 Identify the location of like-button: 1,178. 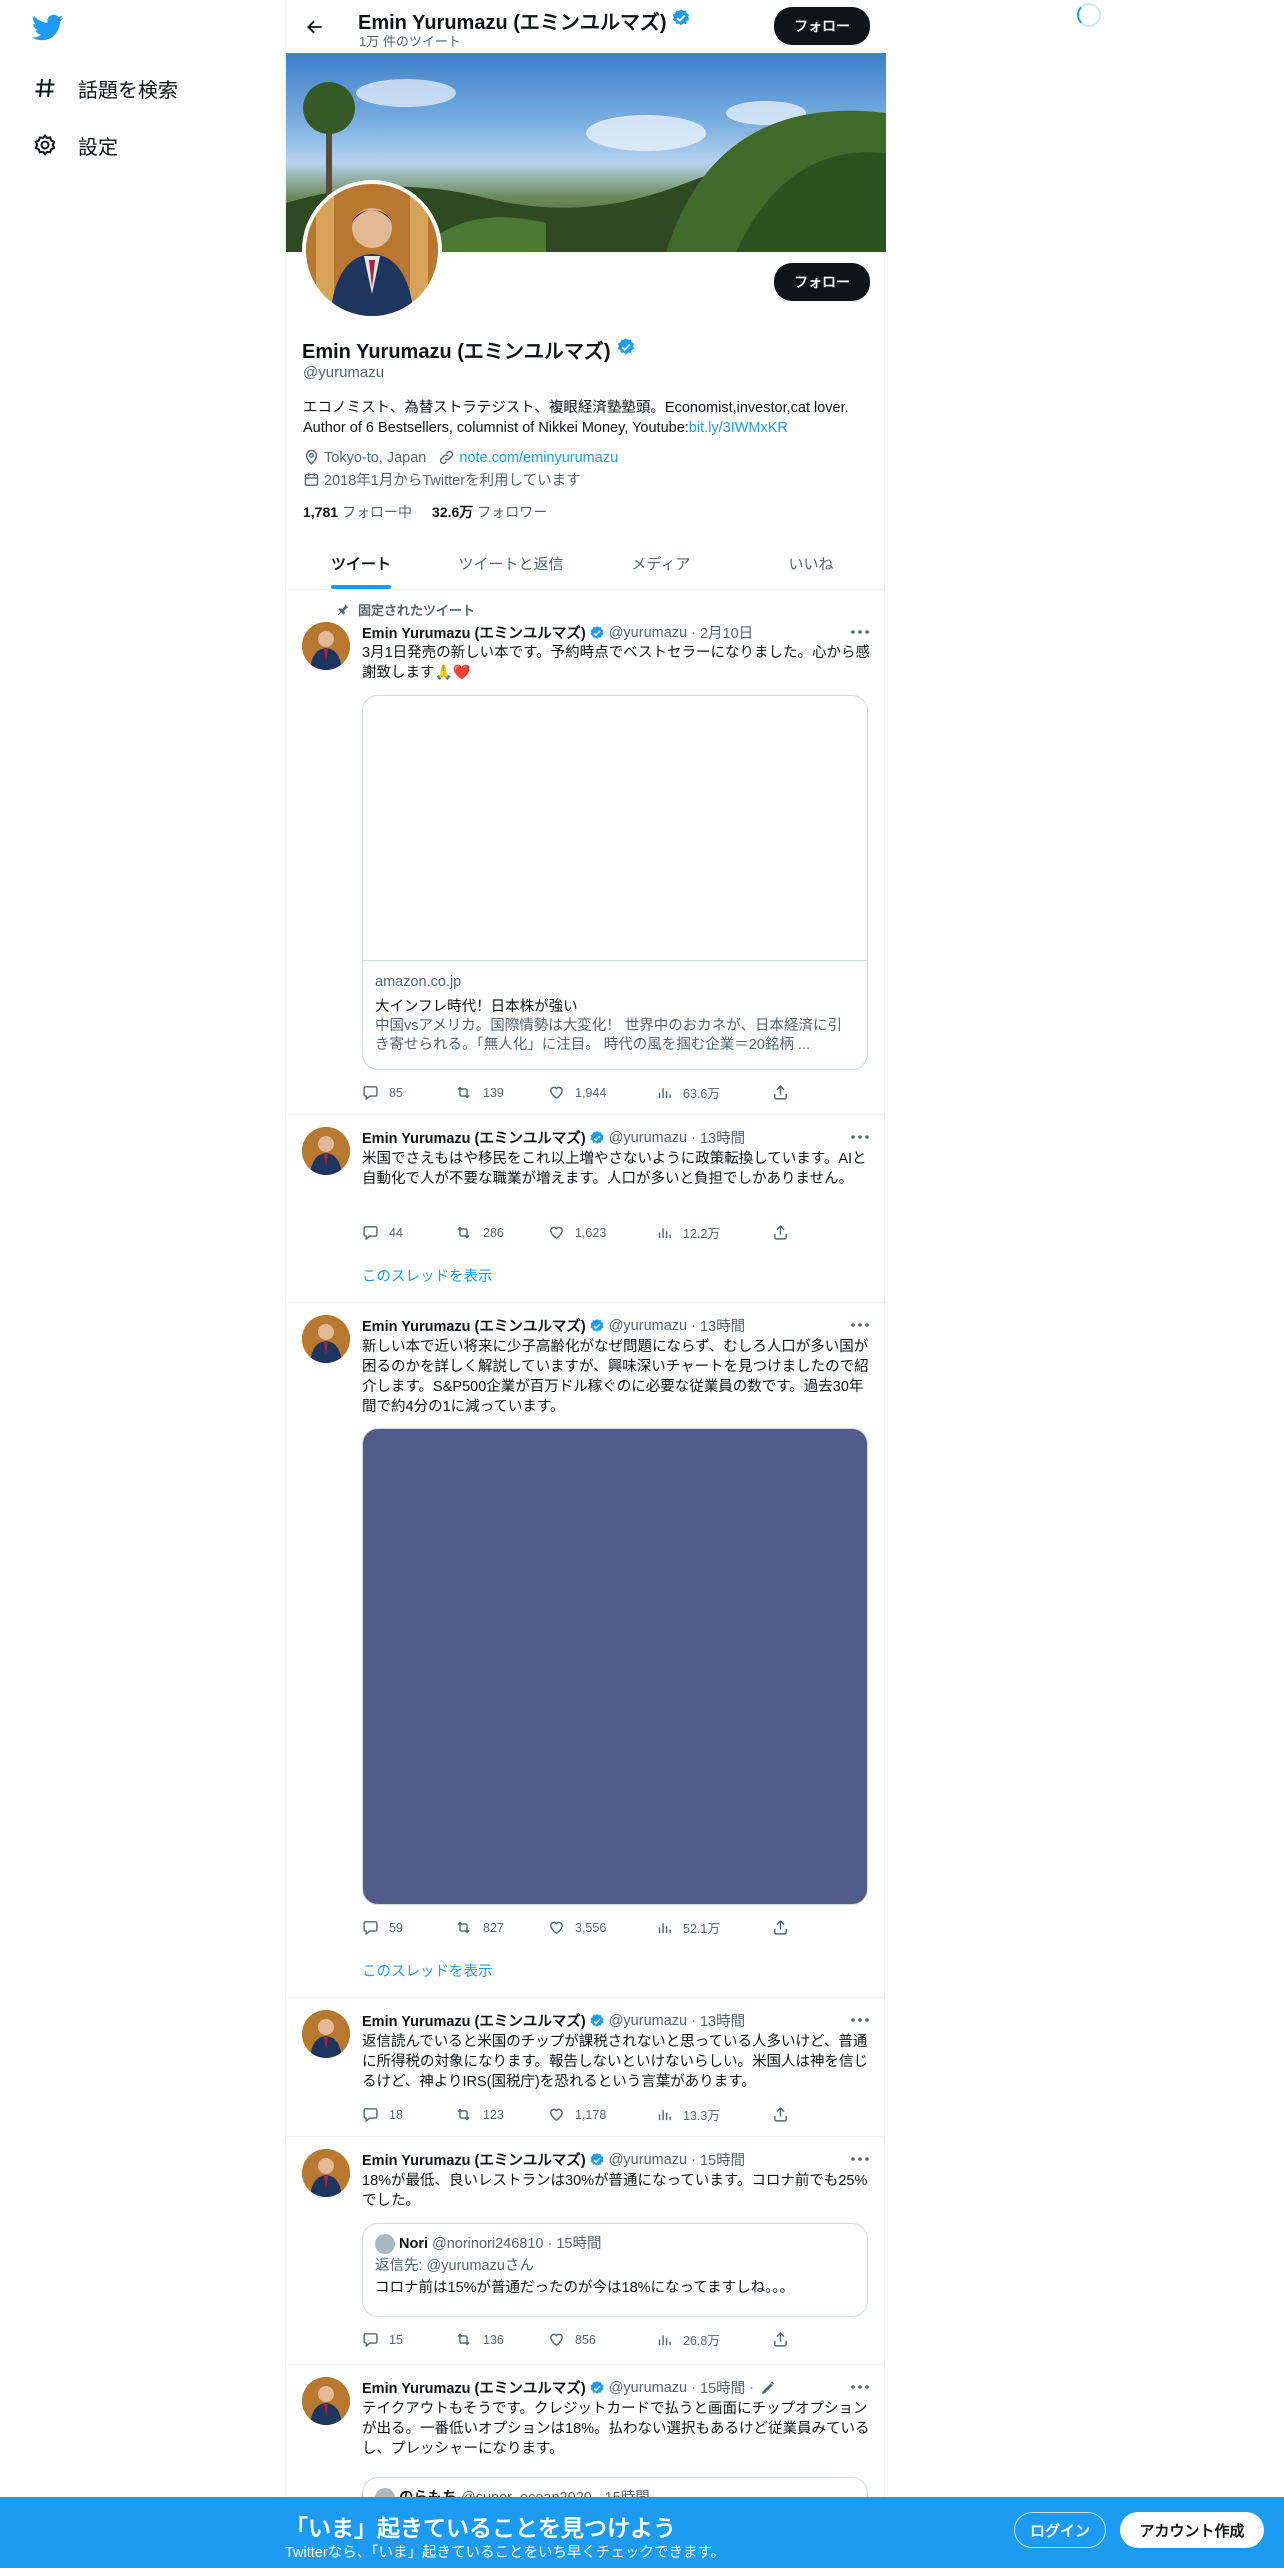
(602, 2114).